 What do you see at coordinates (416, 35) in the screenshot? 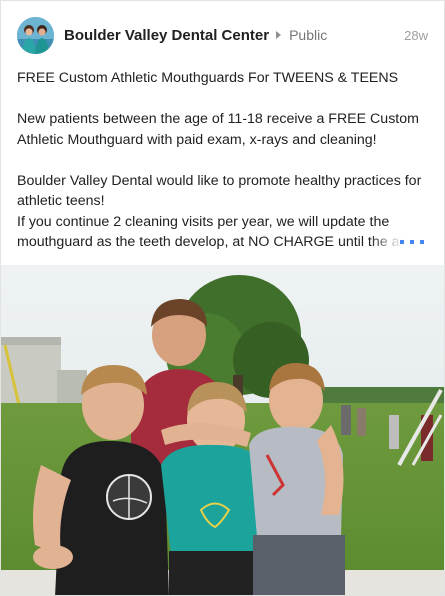
I see `post-timestamp: 28w` at bounding box center [416, 35].